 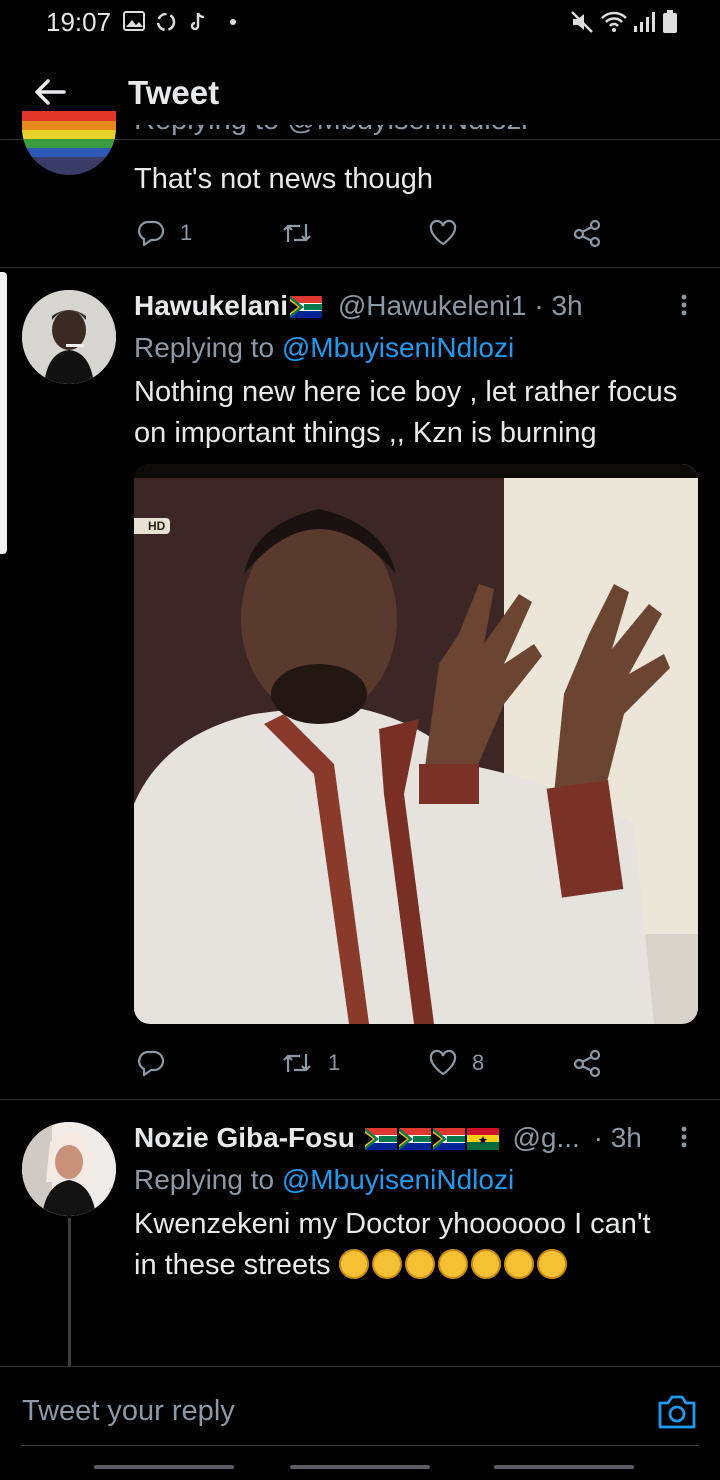 I want to click on tiktok-icon, so click(x=197, y=21).